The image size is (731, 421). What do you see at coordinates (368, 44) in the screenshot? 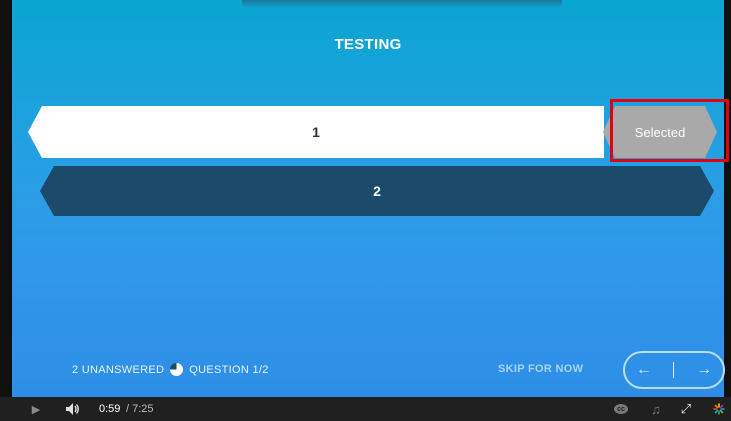
I see `quiz-title: TESTING` at bounding box center [368, 44].